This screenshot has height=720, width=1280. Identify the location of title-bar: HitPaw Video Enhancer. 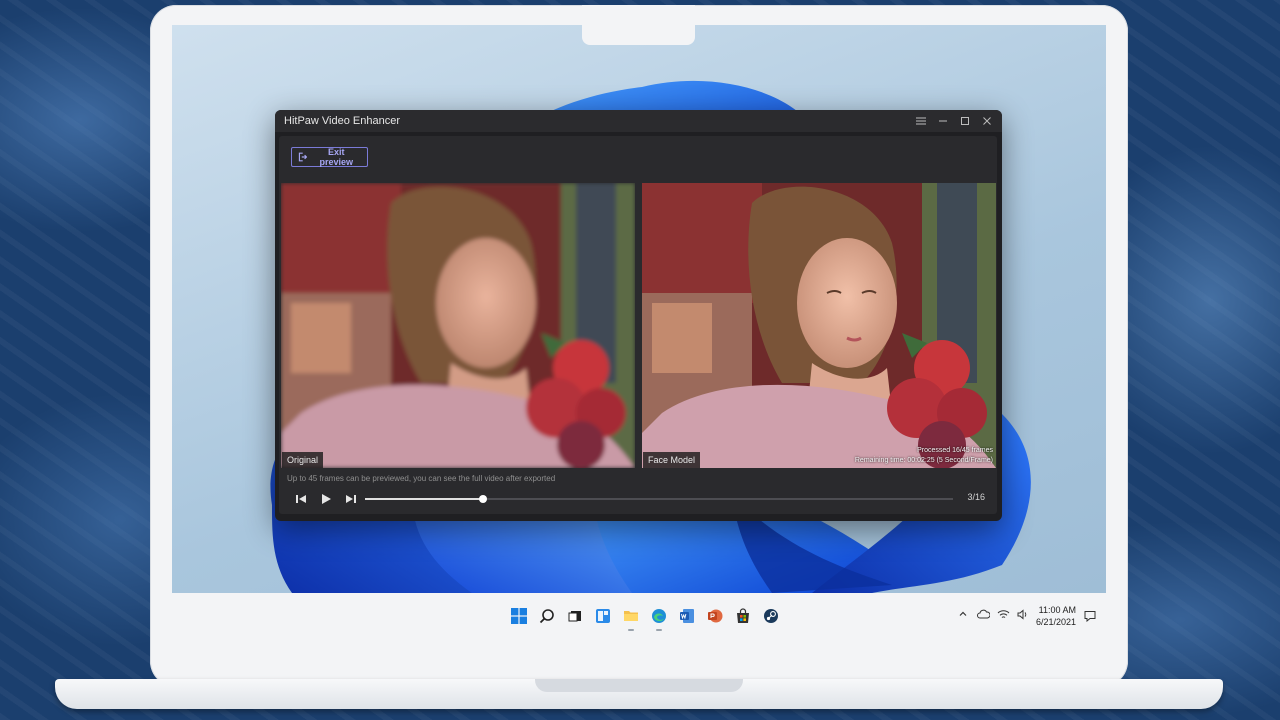
(638, 121).